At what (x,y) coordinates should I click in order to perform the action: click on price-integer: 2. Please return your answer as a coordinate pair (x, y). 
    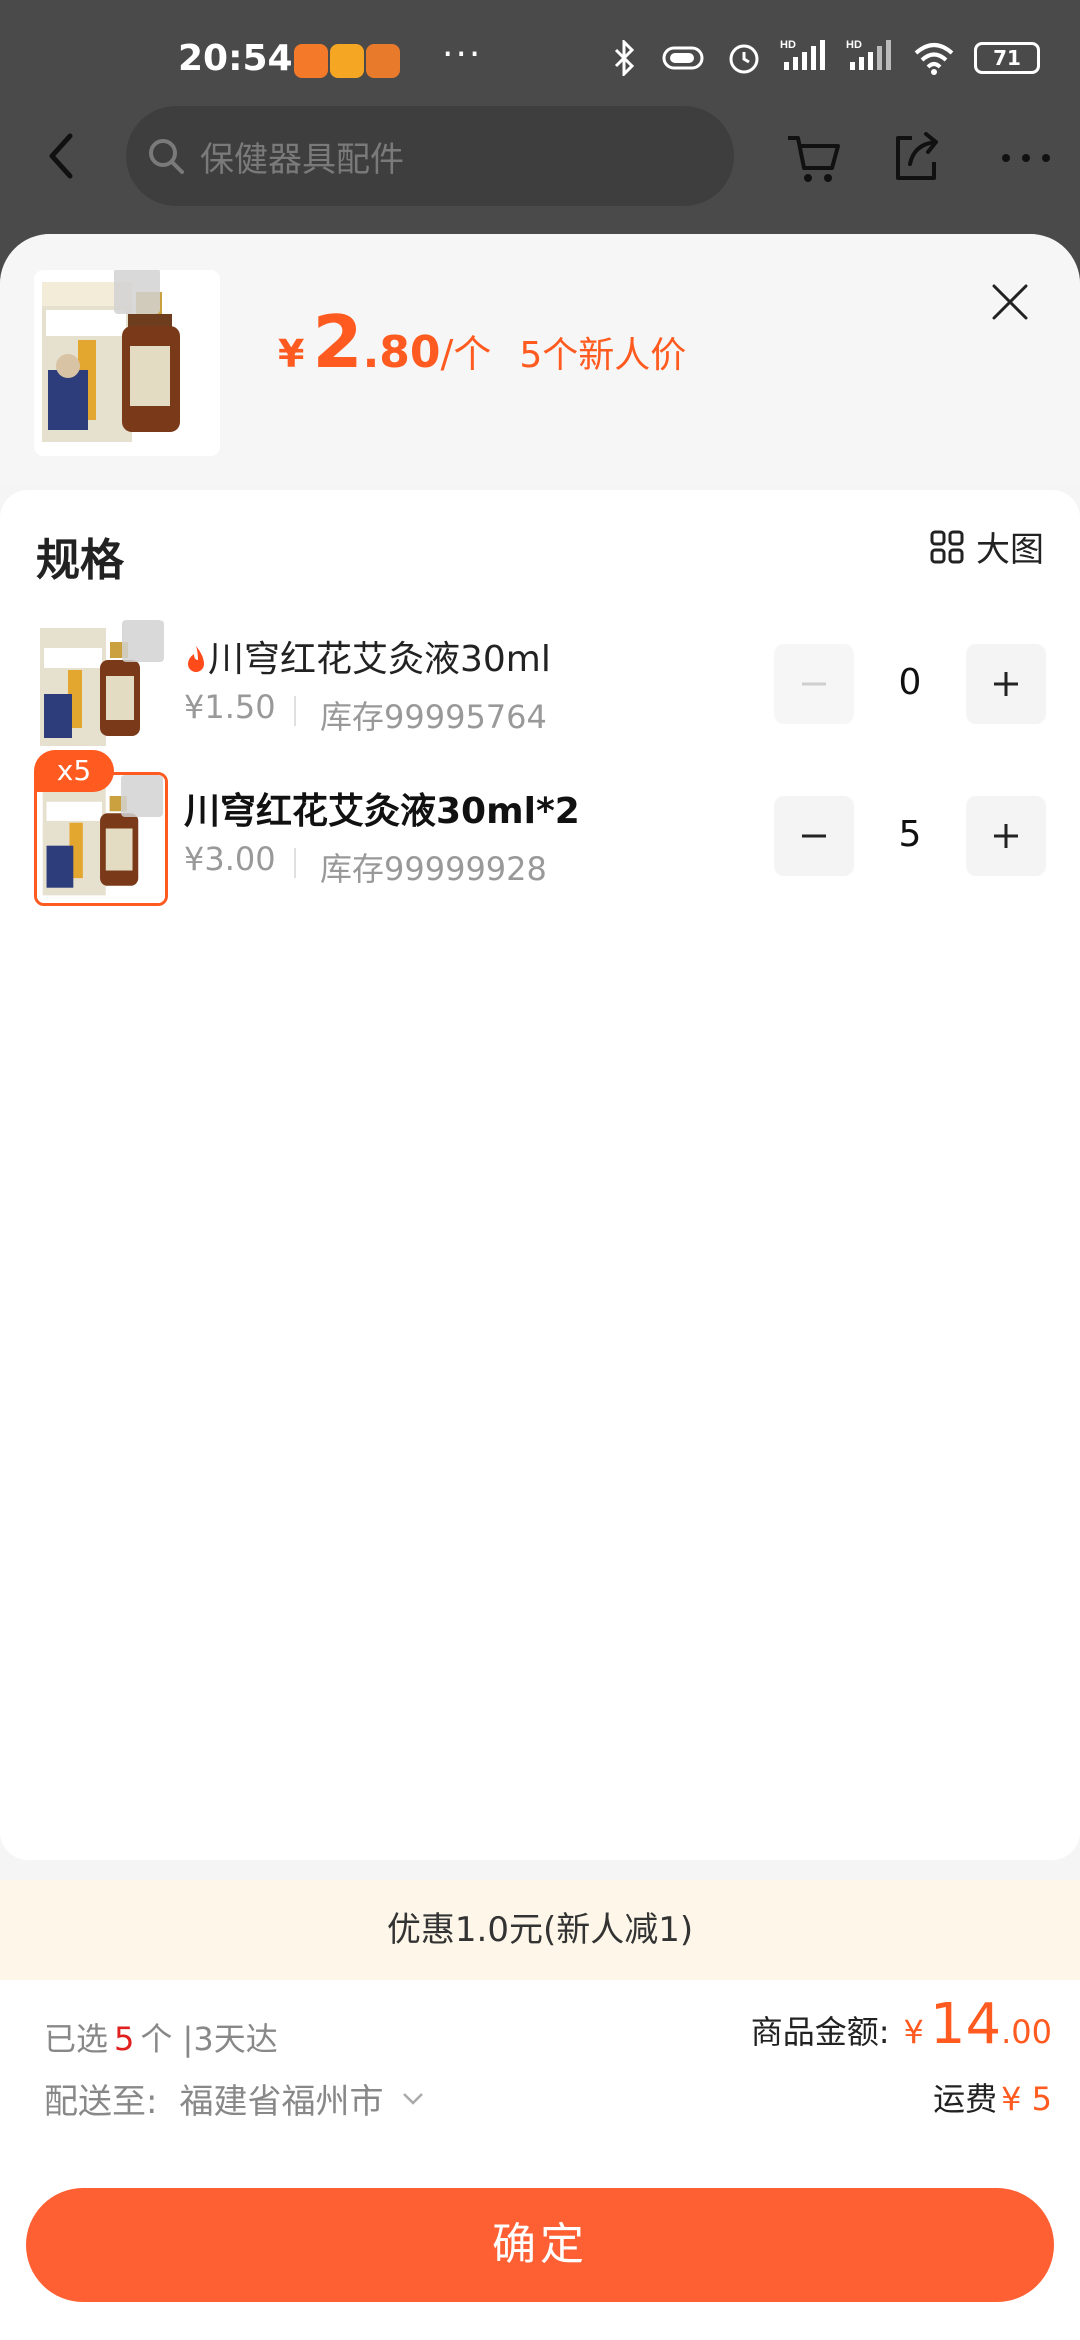
    Looking at the image, I should click on (337, 342).